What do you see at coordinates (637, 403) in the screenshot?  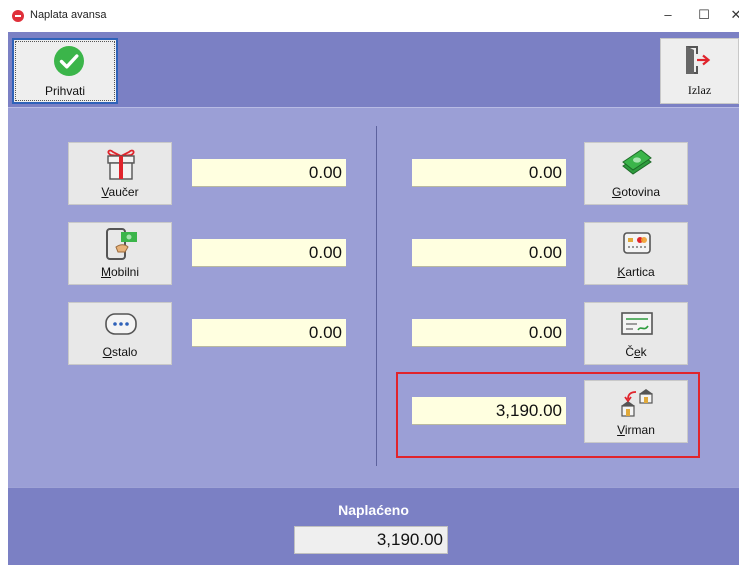 I see `bank-transfer-icon` at bounding box center [637, 403].